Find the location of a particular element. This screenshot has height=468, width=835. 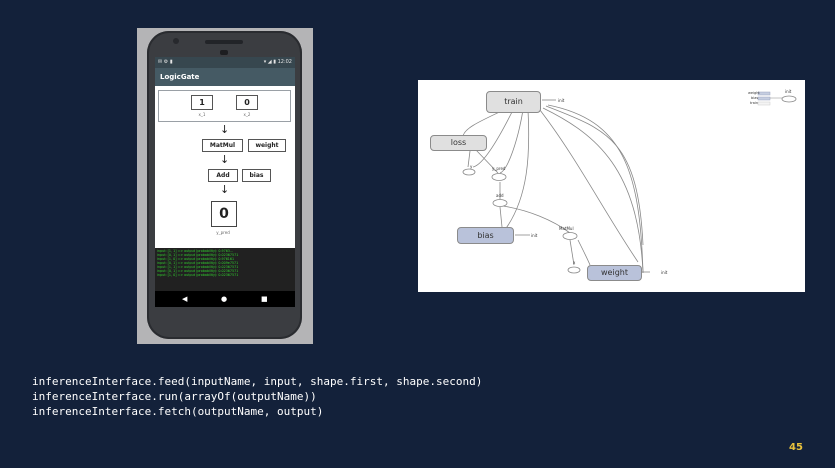

x-label: x is located at coordinates (574, 262).